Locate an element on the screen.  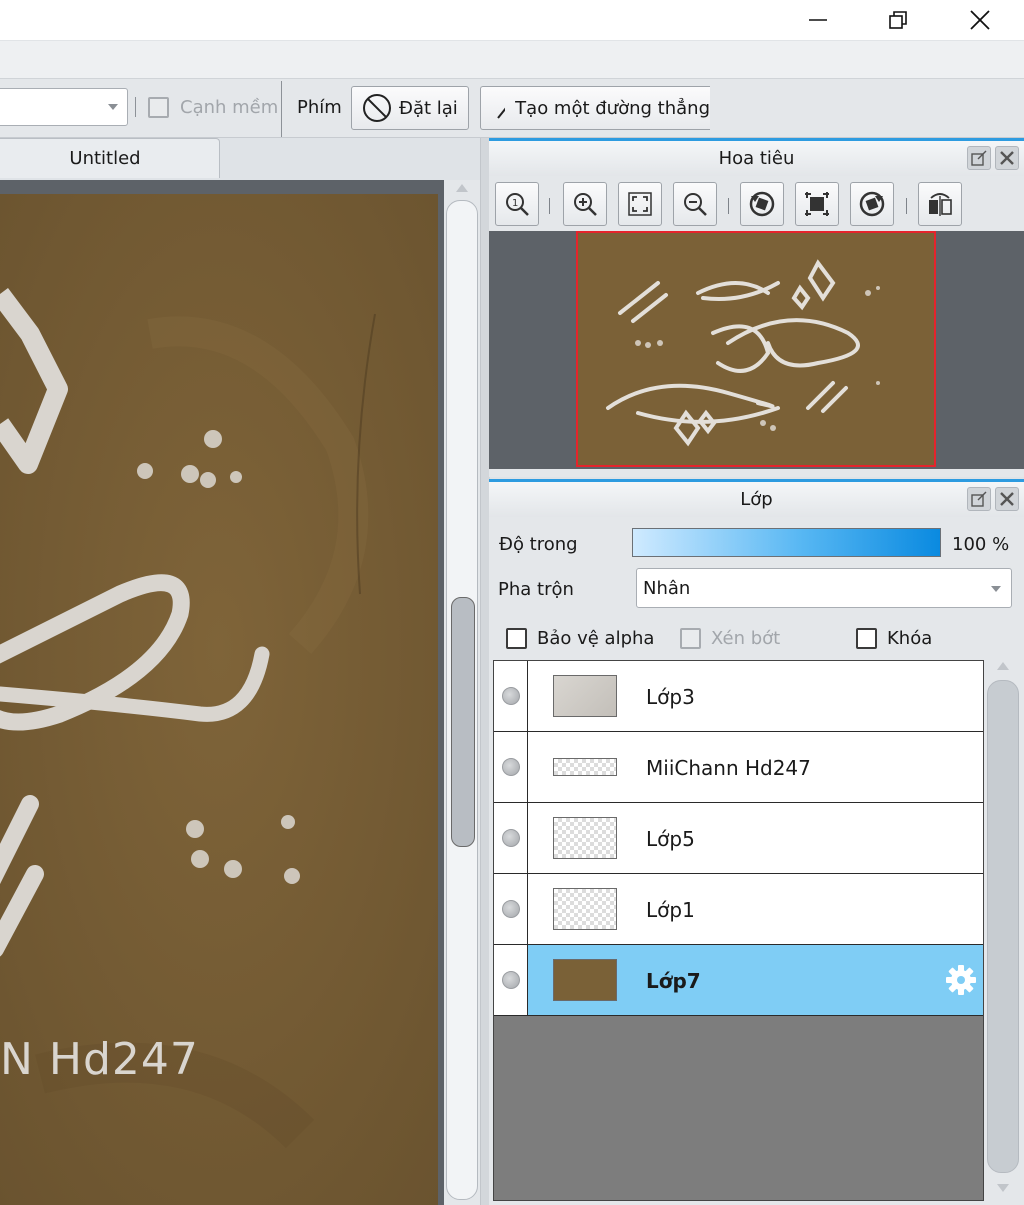
canvas-vertical-scrollbar is located at coordinates (462, 692).